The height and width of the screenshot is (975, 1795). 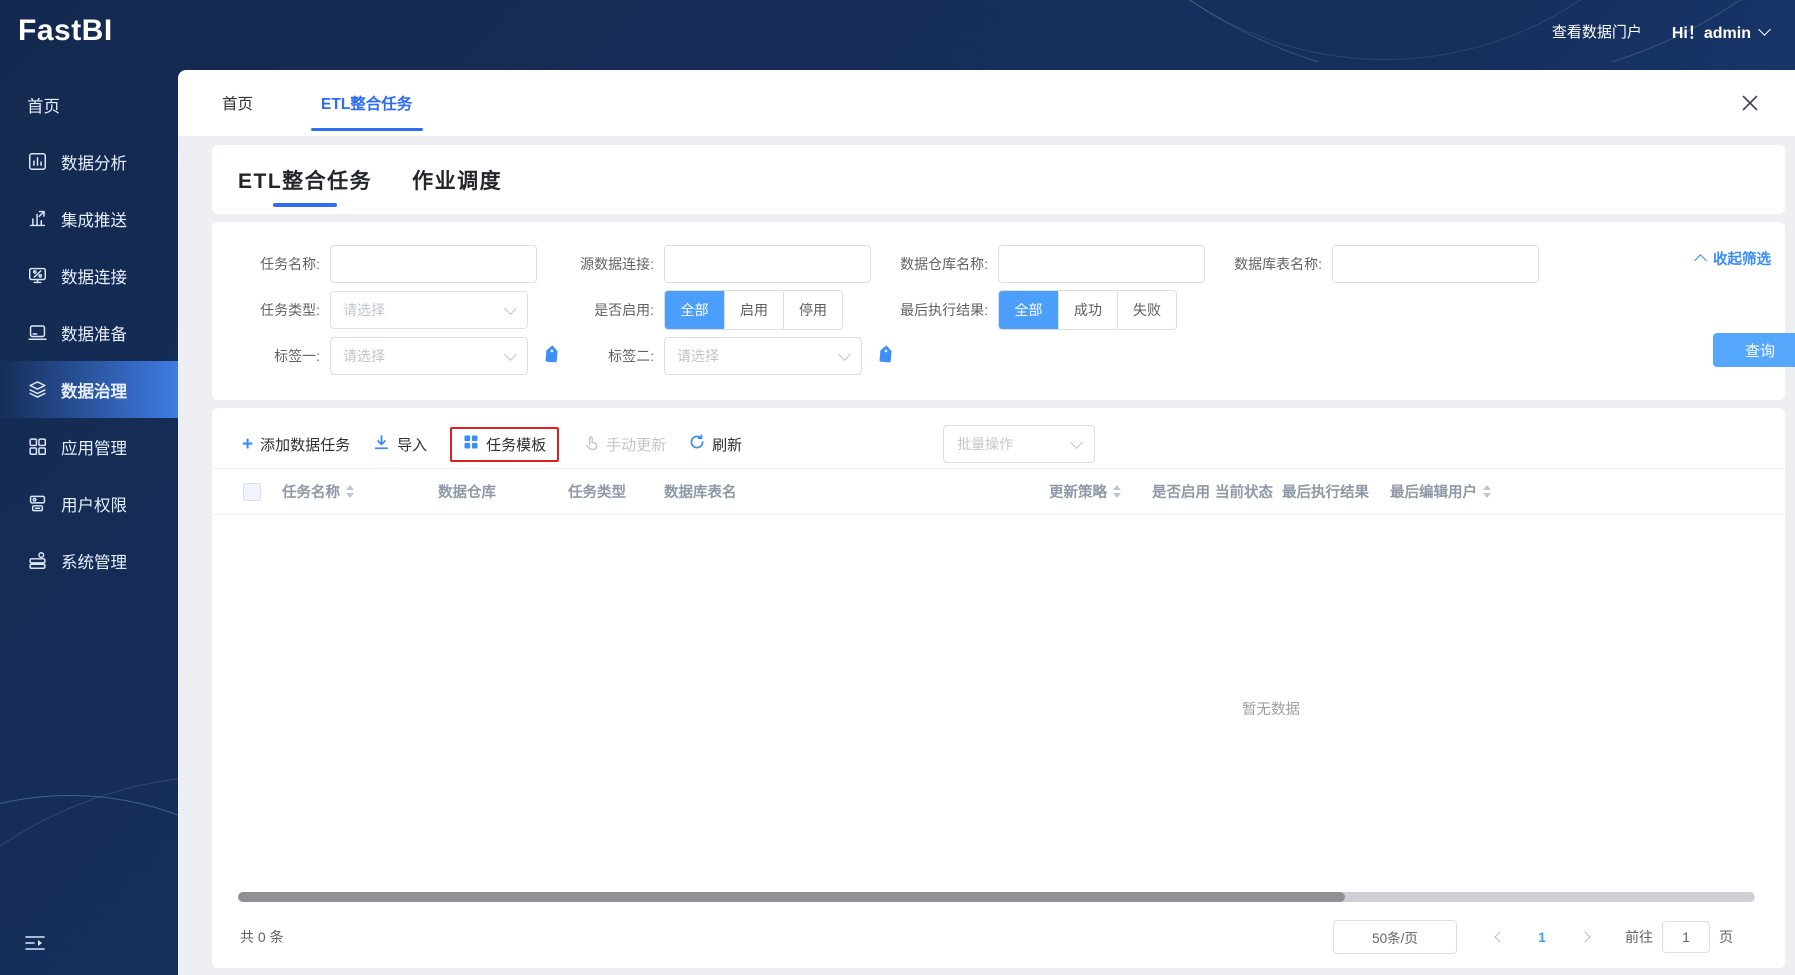 I want to click on current-page: 1, so click(x=1542, y=937).